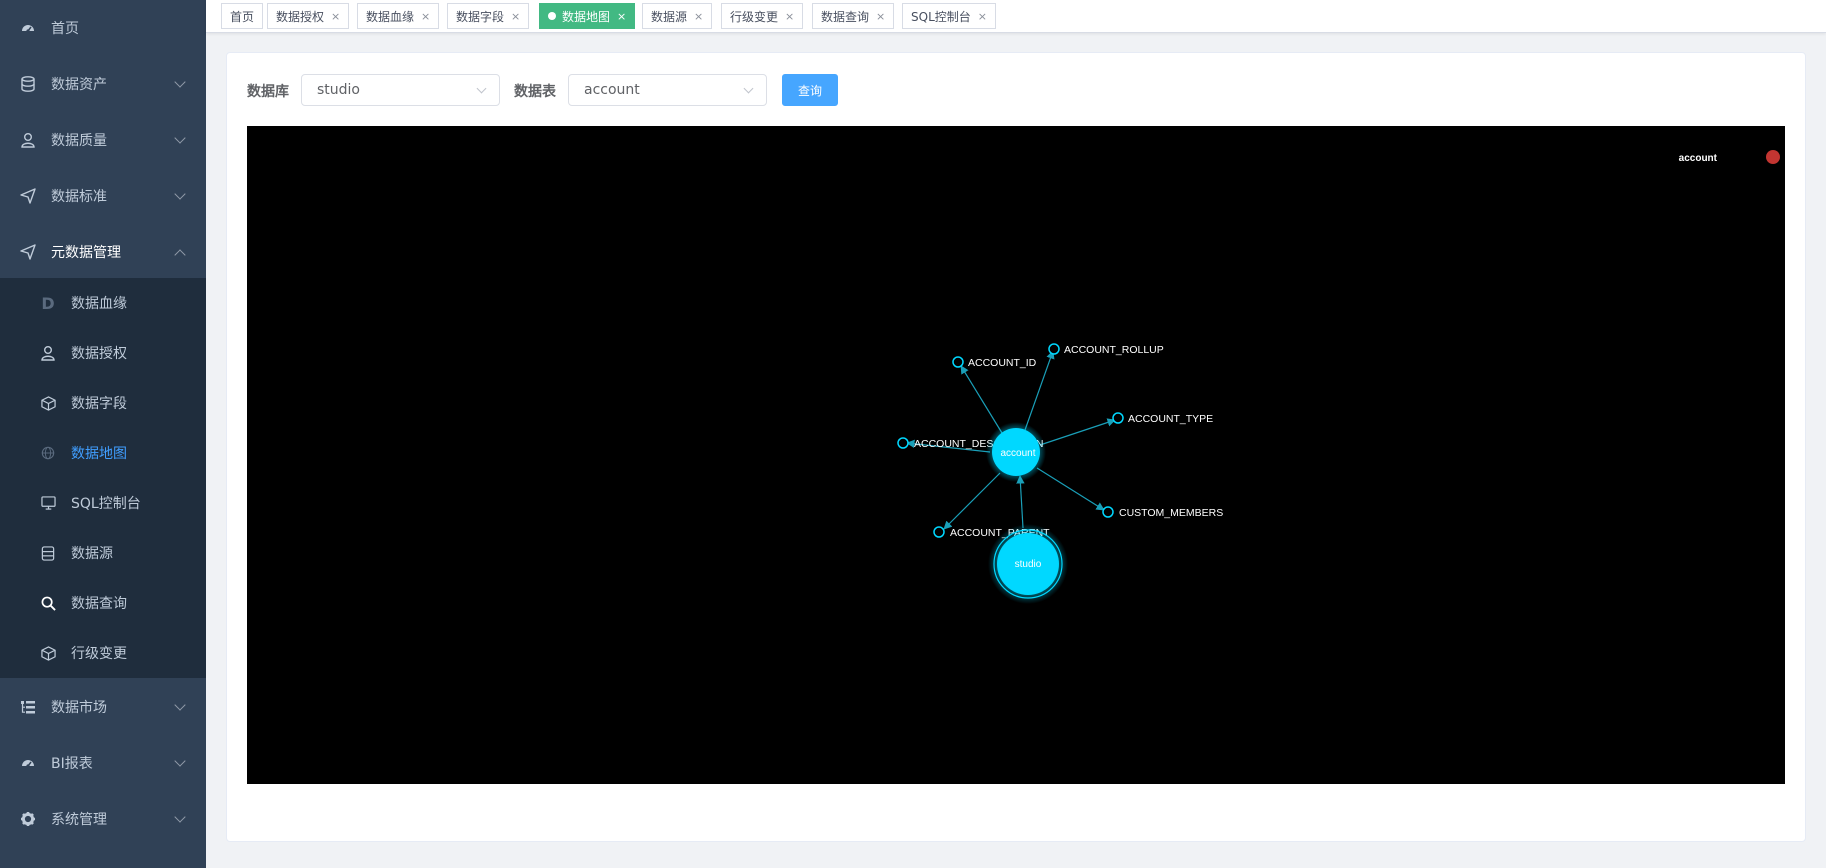 This screenshot has height=868, width=1826. I want to click on tag-data-fields: 数据字段 ×, so click(488, 16).